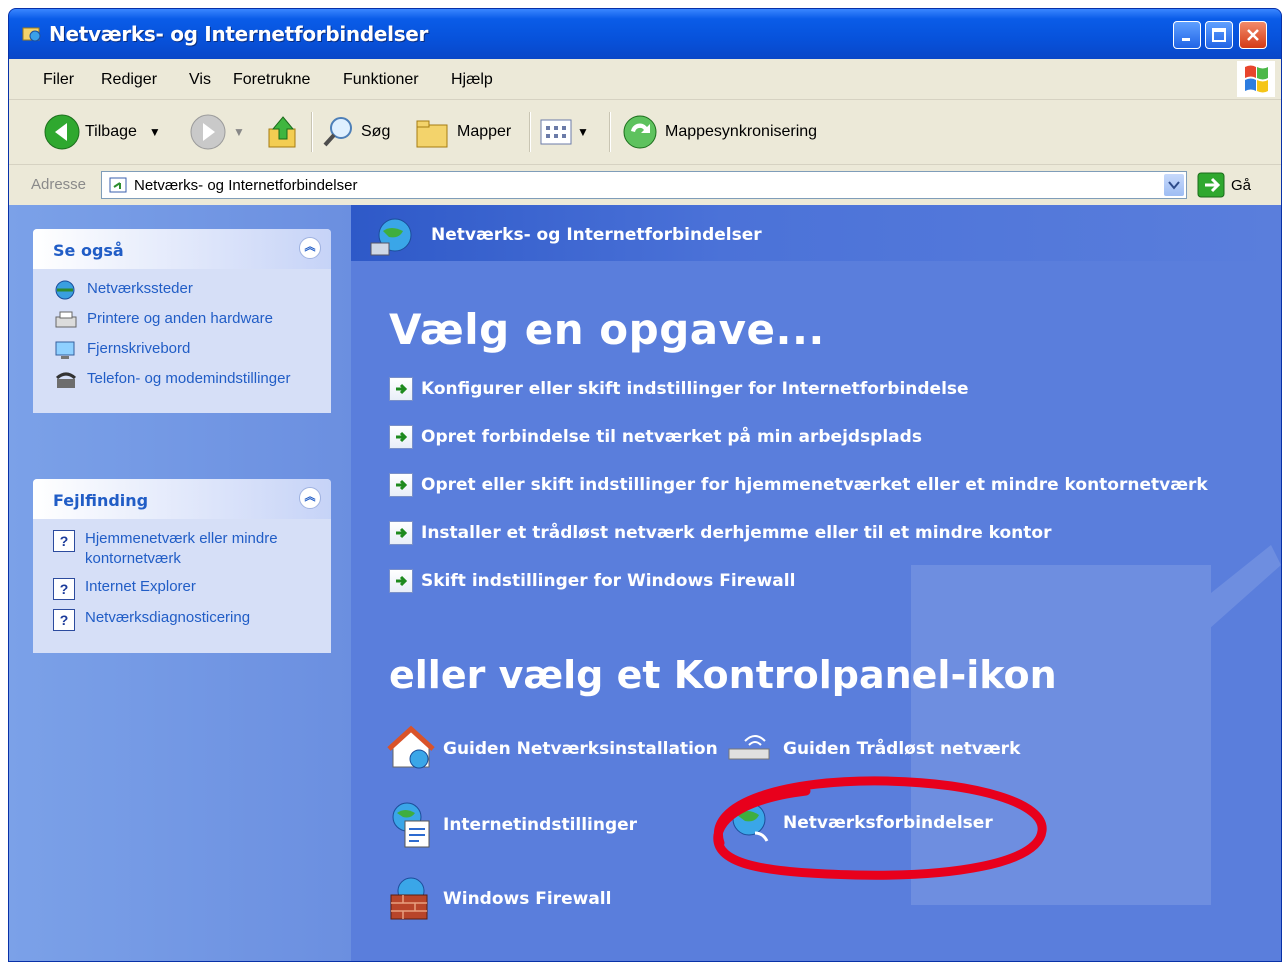  Describe the element at coordinates (58, 80) in the screenshot. I see `menu-file: Filer` at that location.